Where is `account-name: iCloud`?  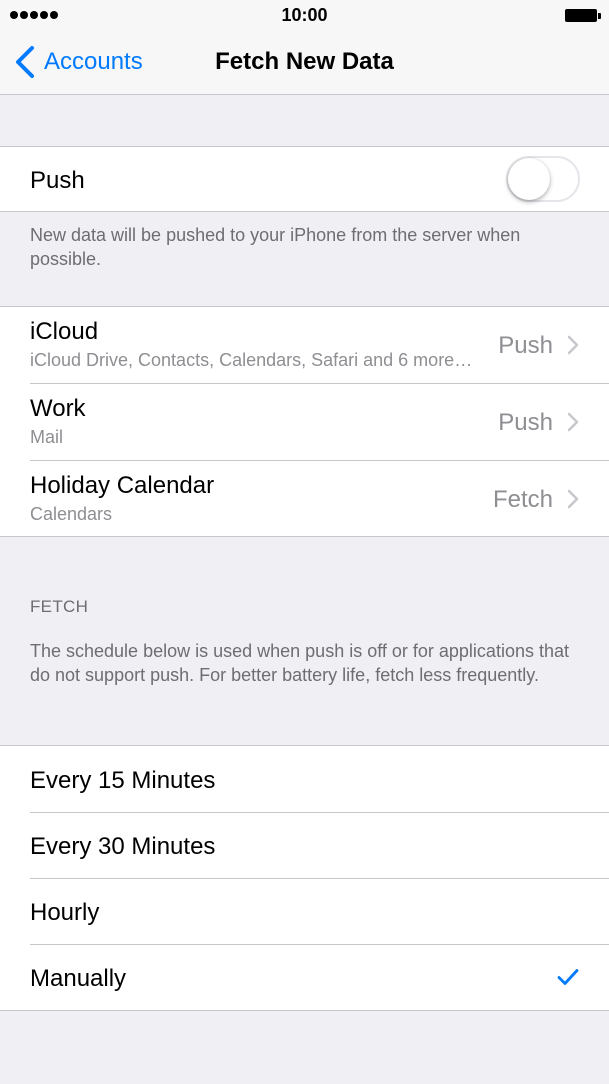
account-name: iCloud is located at coordinates (64, 331).